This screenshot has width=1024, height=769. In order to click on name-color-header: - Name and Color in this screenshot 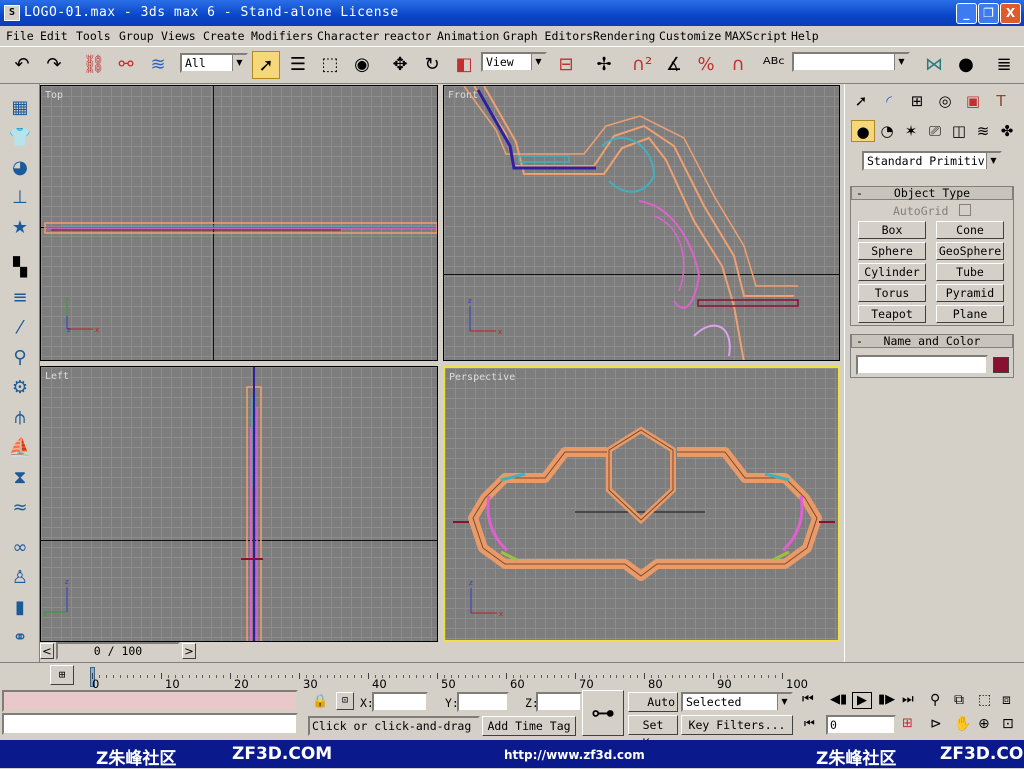, I will do `click(932, 341)`.